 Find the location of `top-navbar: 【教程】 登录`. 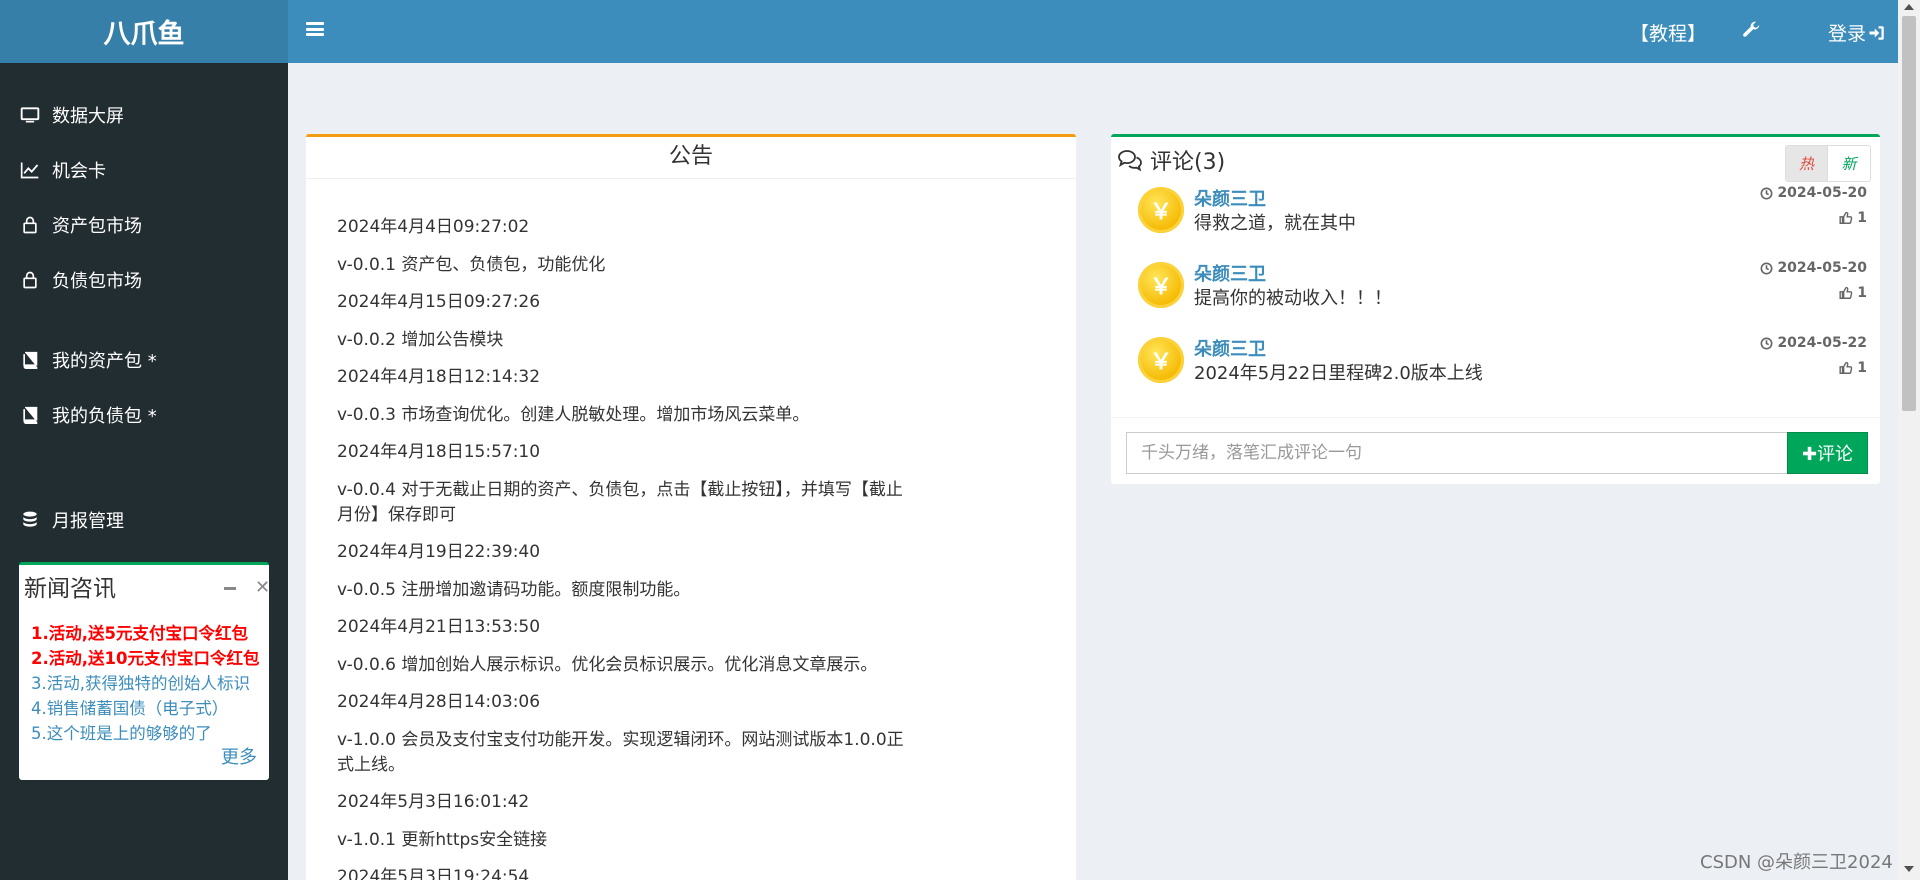

top-navbar: 【教程】 登录 is located at coordinates (1093, 31).